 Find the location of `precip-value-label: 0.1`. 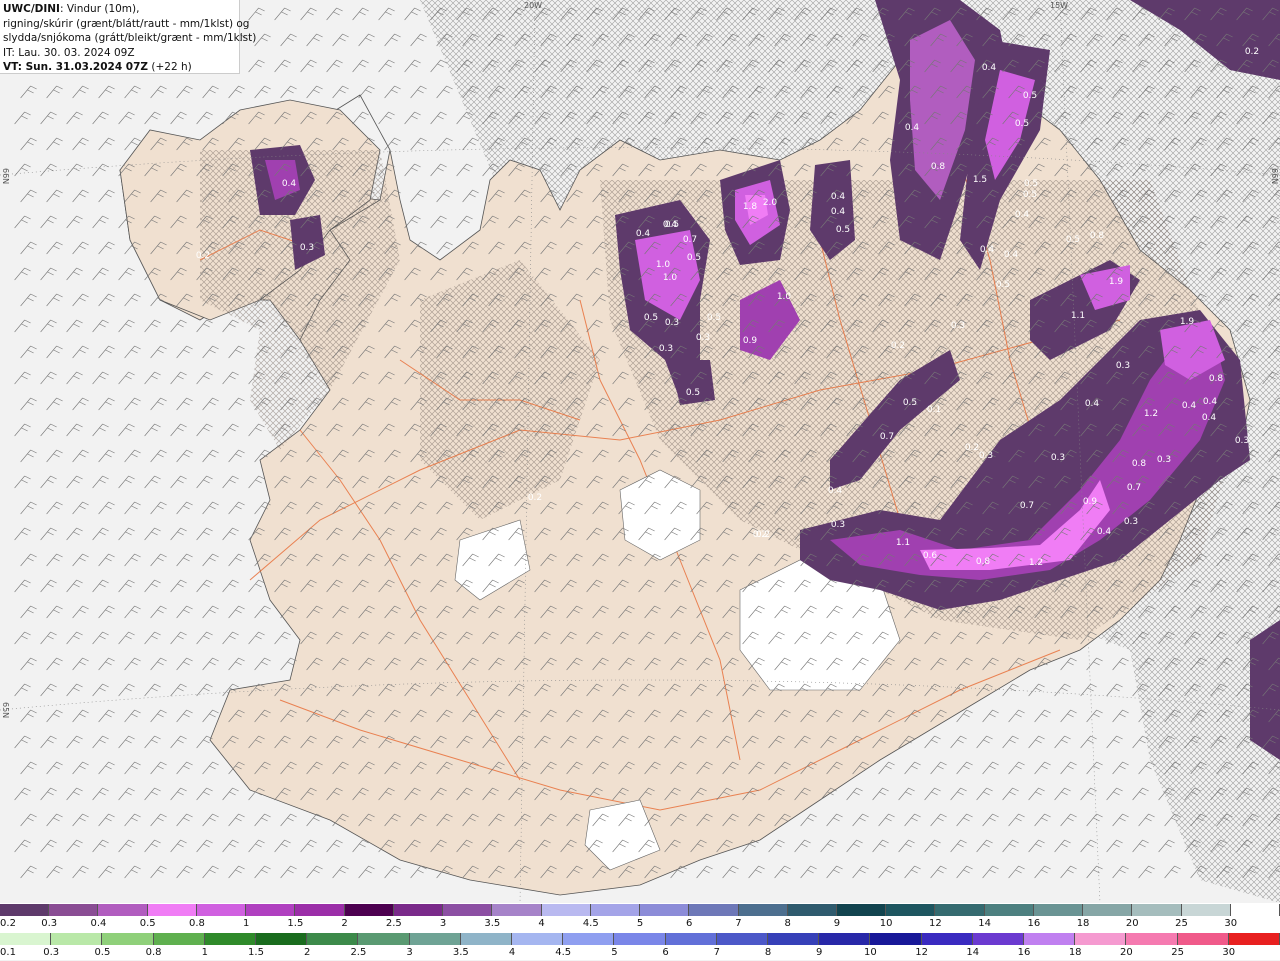

precip-value-label: 0.1 is located at coordinates (934, 410).